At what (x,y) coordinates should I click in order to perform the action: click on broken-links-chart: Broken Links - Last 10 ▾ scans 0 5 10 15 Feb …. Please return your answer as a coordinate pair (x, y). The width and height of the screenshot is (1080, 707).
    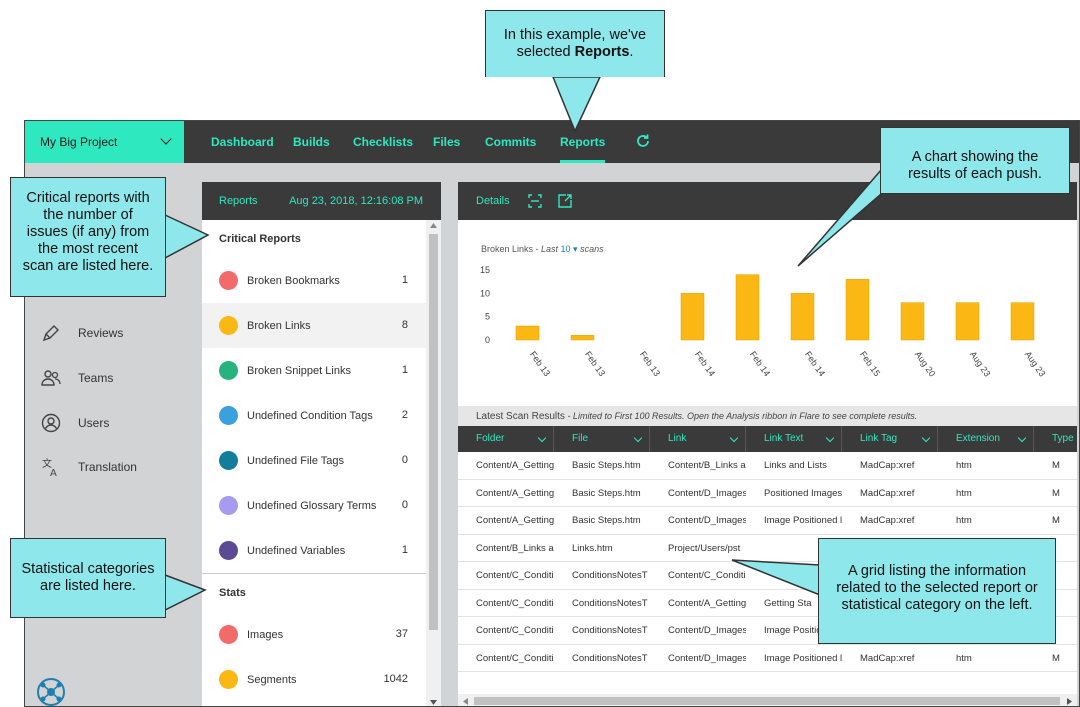
    Looking at the image, I should click on (763, 311).